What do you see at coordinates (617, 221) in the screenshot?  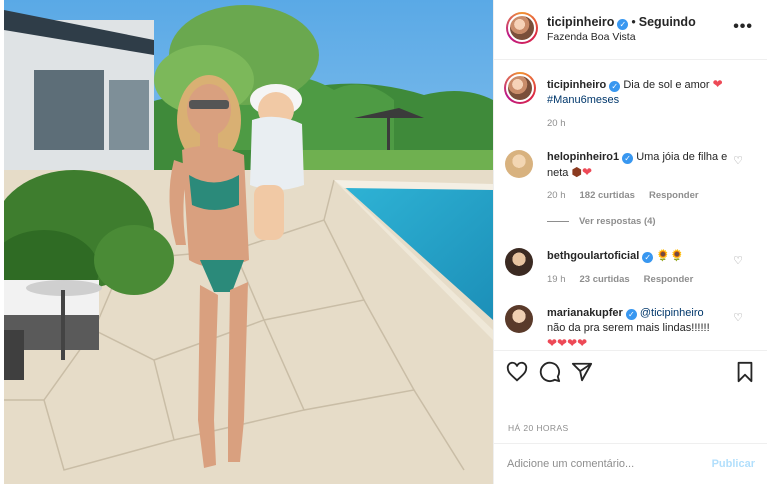 I see `view-replies-label: Ver respostas (4)` at bounding box center [617, 221].